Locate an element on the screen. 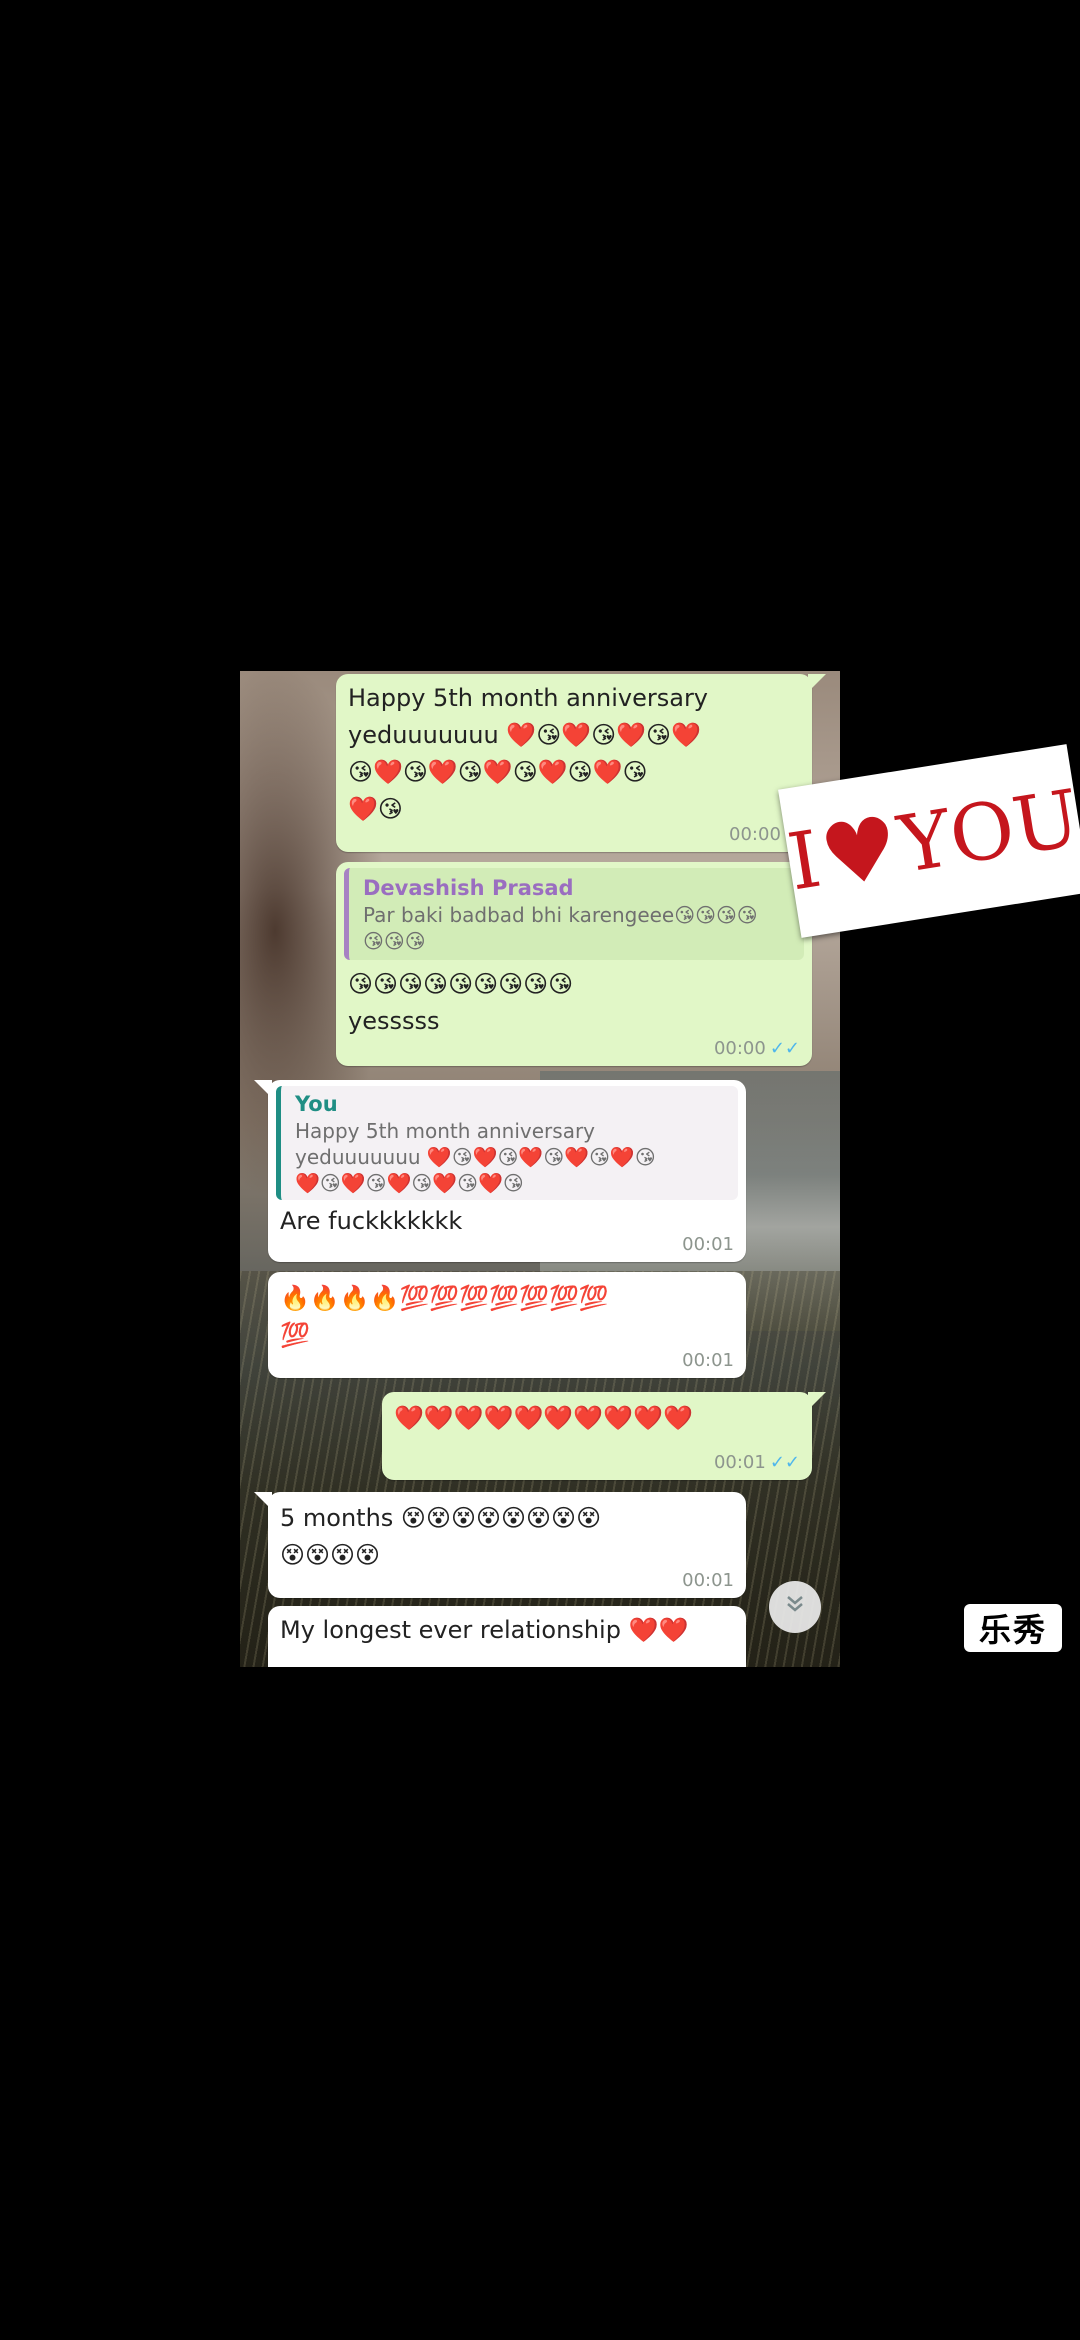  quoted-sender-name: Devashish Prasad is located at coordinates (468, 888).